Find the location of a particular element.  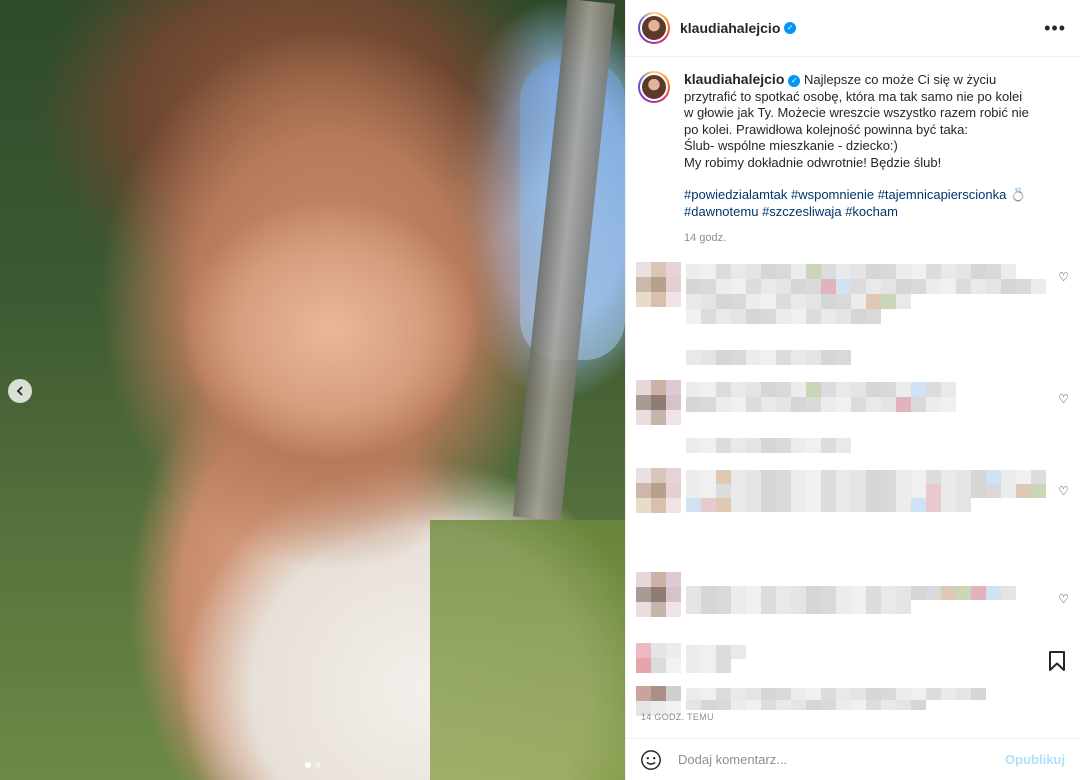

publish-button: Opublikuj is located at coordinates (1035, 759).